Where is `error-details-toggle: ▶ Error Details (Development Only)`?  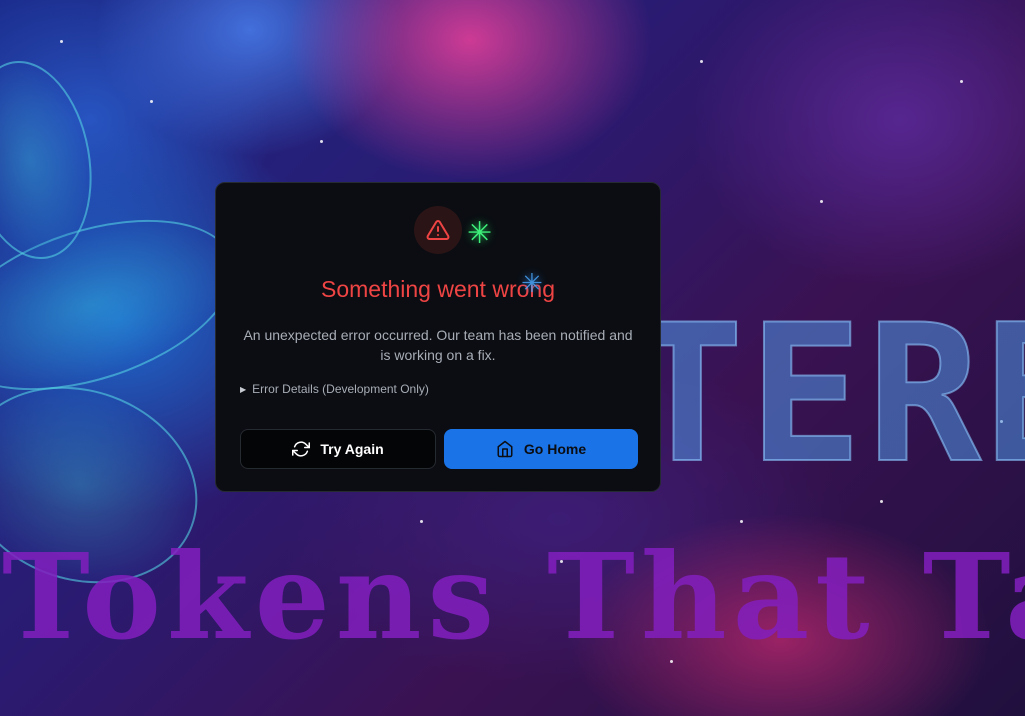
error-details-toggle: ▶ Error Details (Development Only) is located at coordinates (334, 389).